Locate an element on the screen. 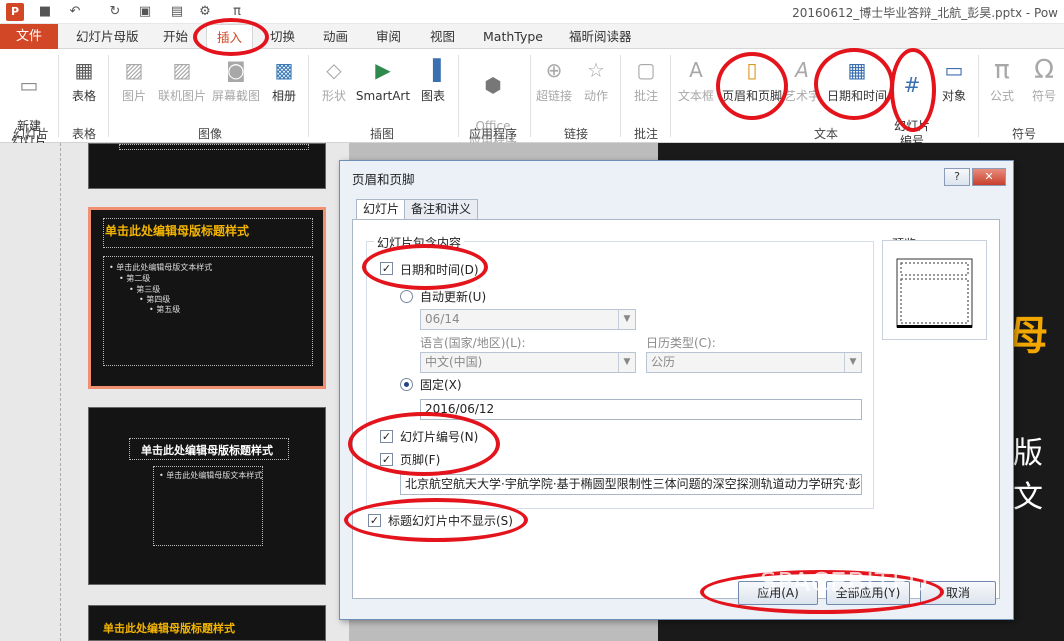 The width and height of the screenshot is (1064, 641). tab-animations: 动画 is located at coordinates (335, 36).